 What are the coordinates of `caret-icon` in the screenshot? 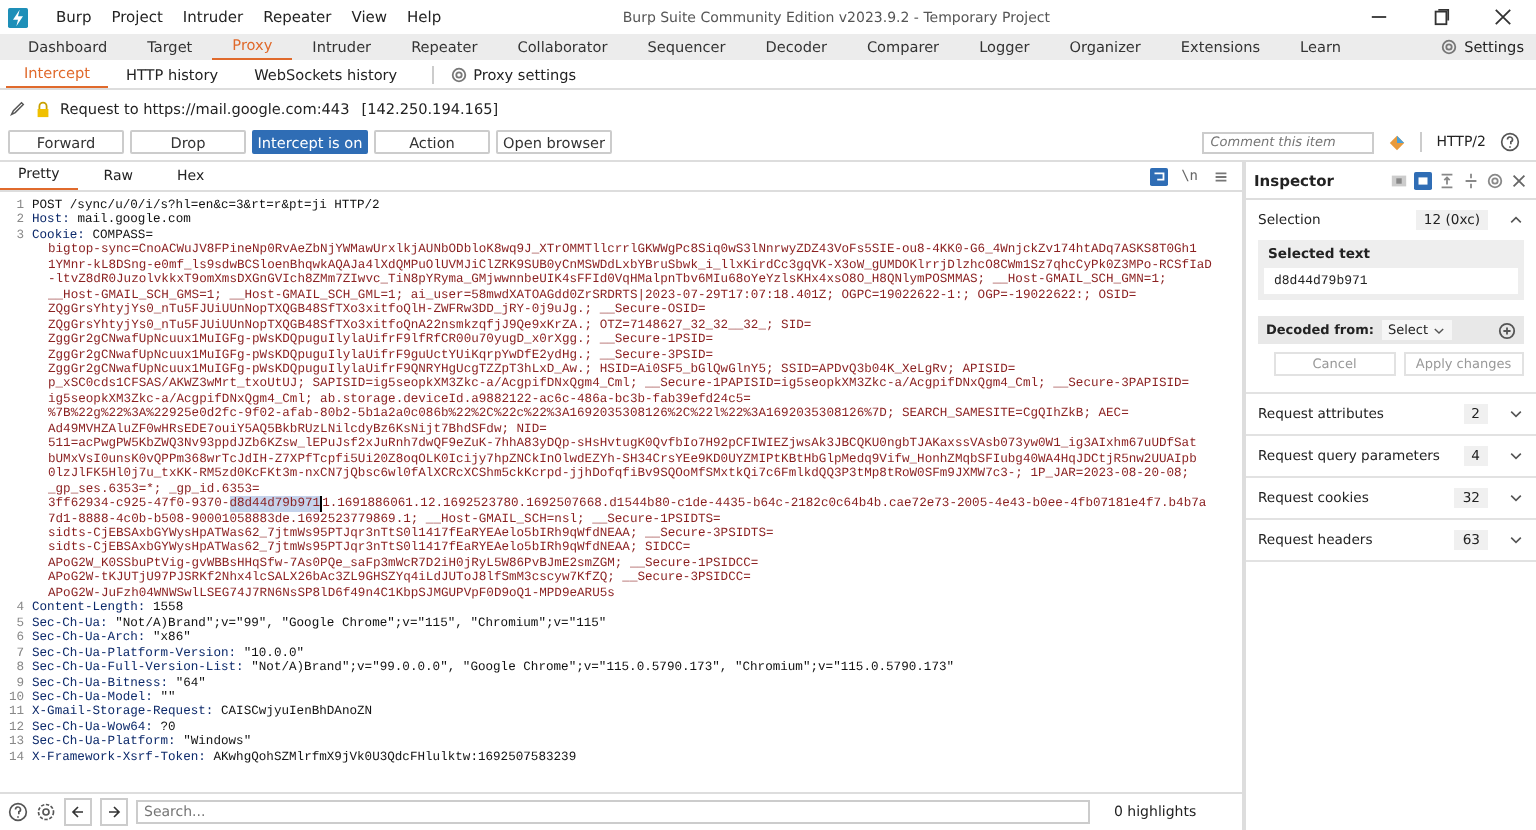 It's located at (1439, 330).